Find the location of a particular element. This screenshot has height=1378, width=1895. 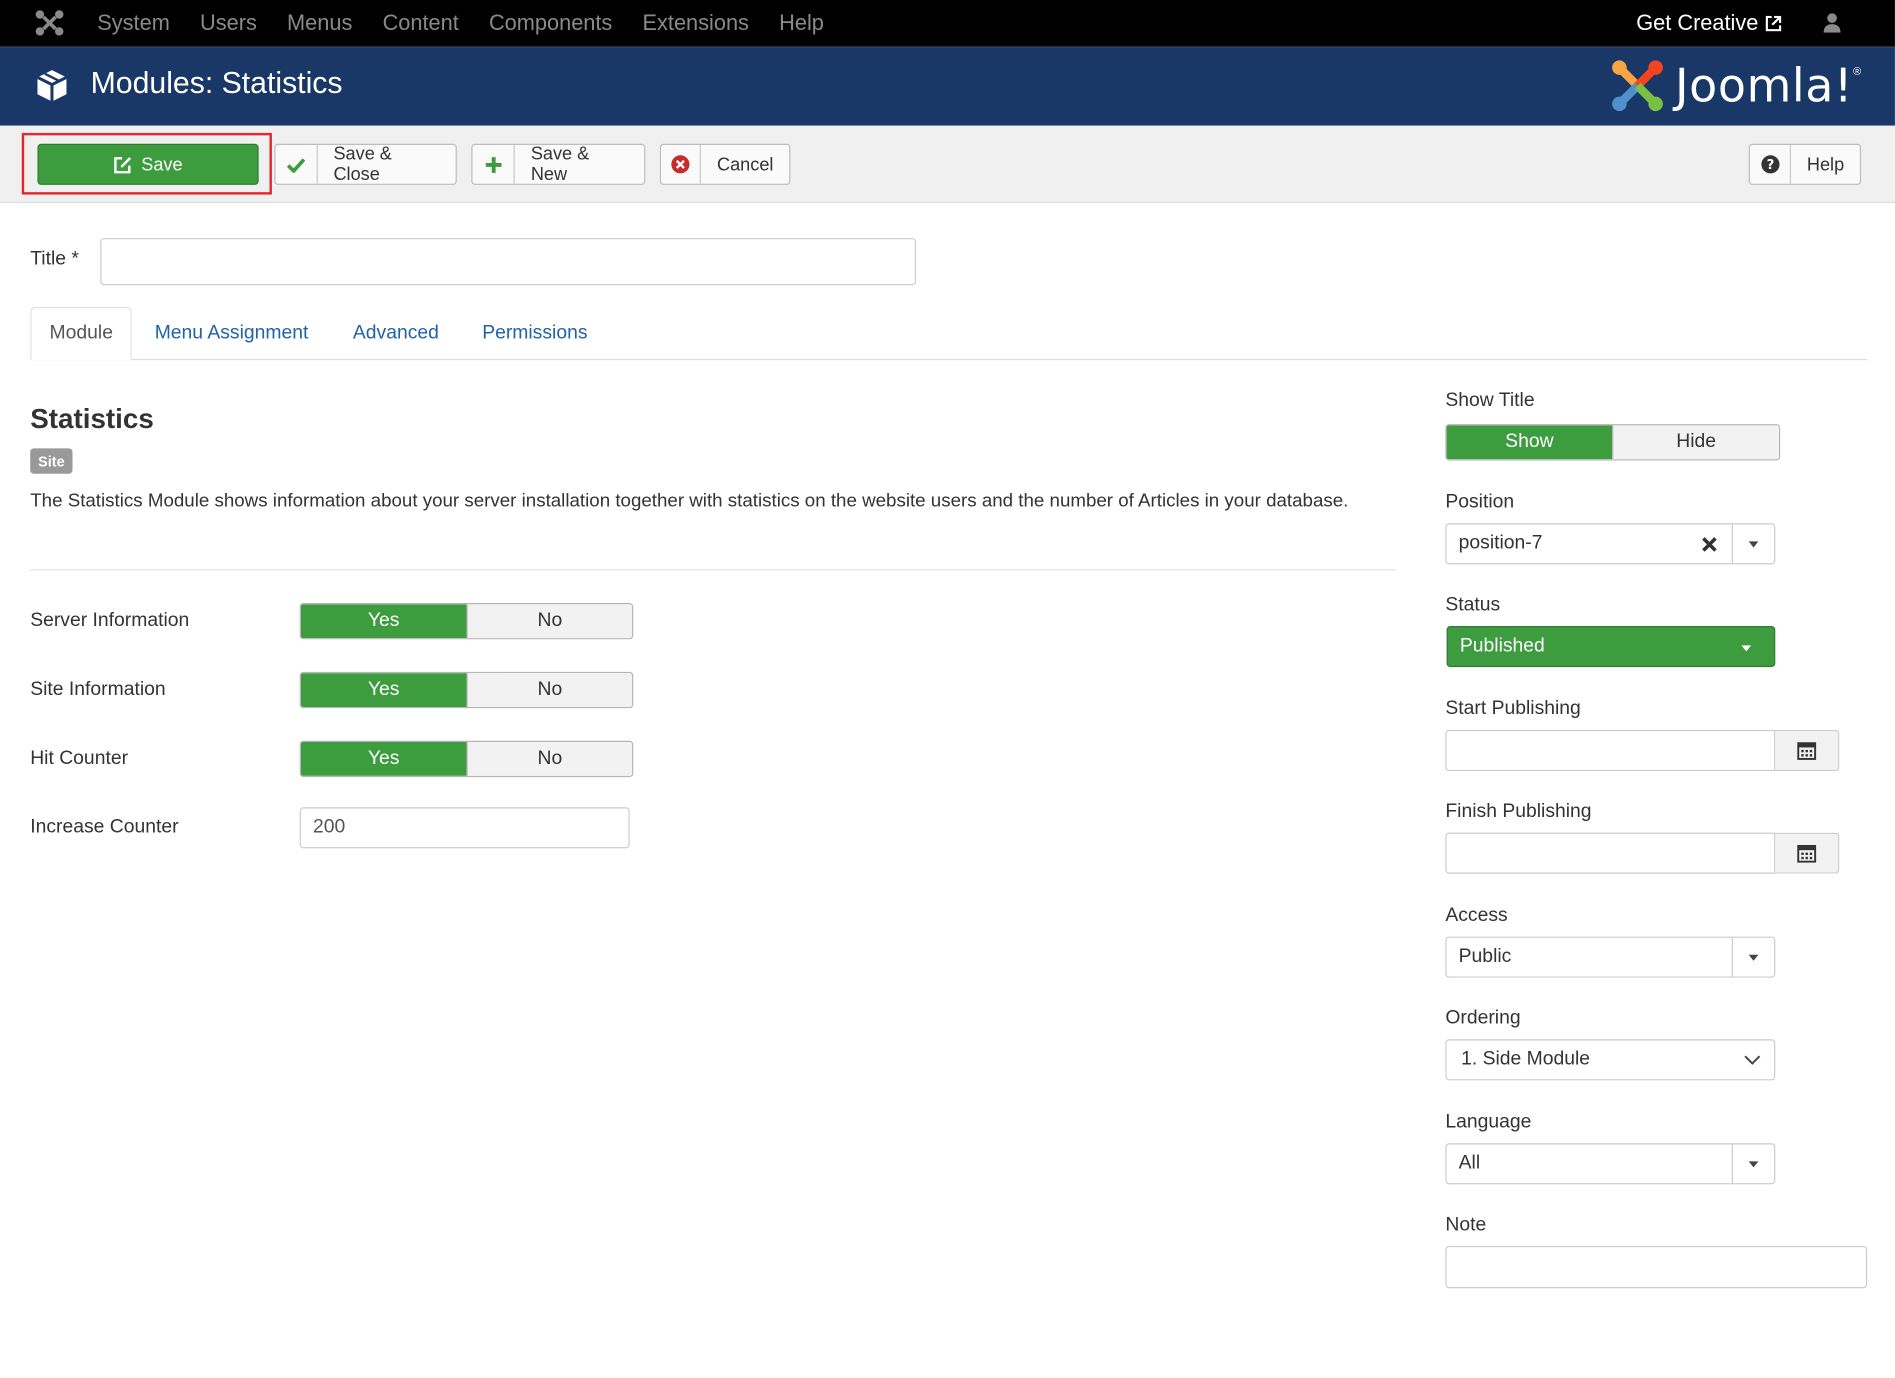

access-dropdown-toggle is located at coordinates (1752, 957).